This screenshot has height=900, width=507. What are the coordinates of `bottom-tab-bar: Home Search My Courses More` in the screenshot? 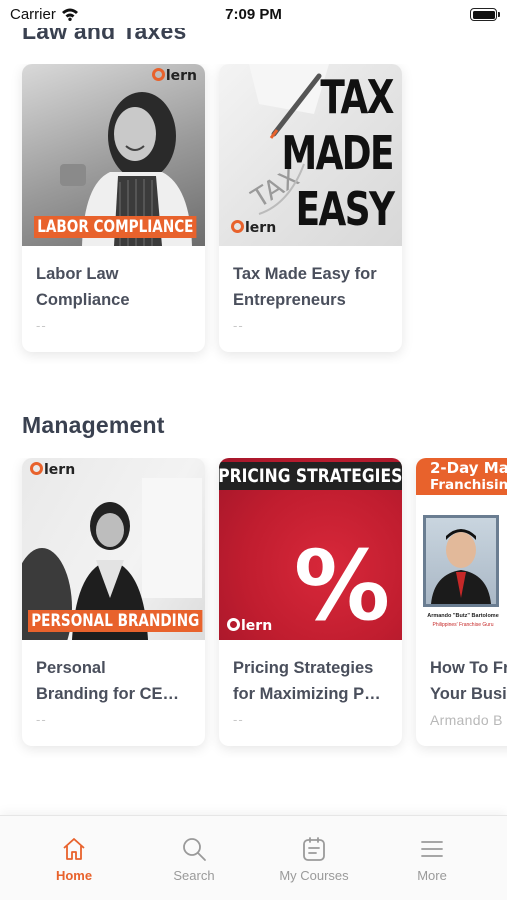 It's located at (253, 857).